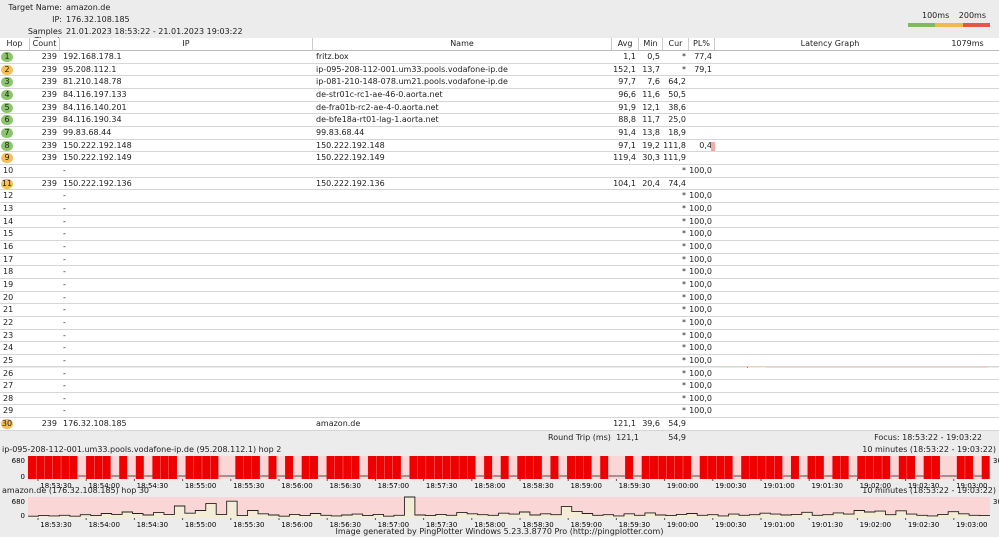 This screenshot has height=537, width=999. What do you see at coordinates (350, 183) in the screenshot?
I see `hop-name: 150.222.192.136` at bounding box center [350, 183].